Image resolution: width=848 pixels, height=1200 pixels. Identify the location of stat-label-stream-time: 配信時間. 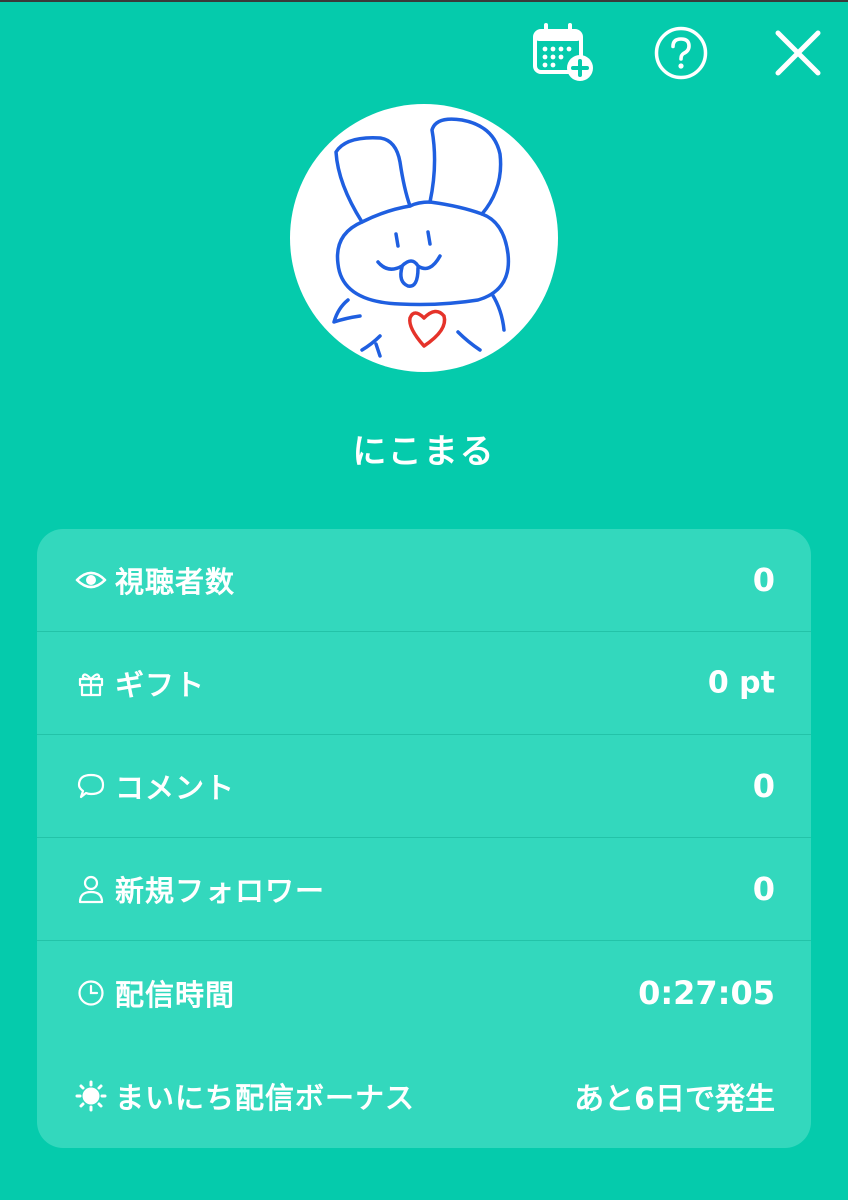
(175, 994).